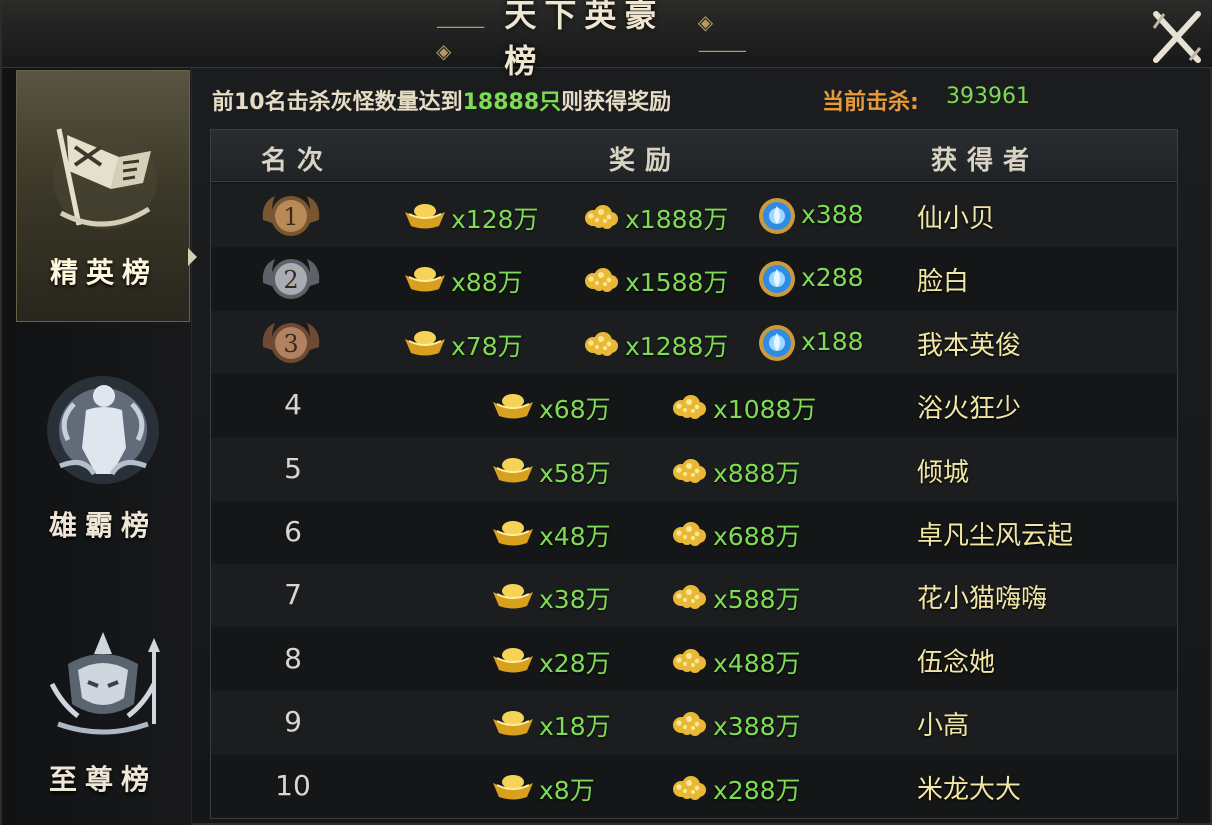 This screenshot has width=1212, height=825. Describe the element at coordinates (995, 536) in the screenshot. I see `winner-name: 卓凡尘风云起` at that location.